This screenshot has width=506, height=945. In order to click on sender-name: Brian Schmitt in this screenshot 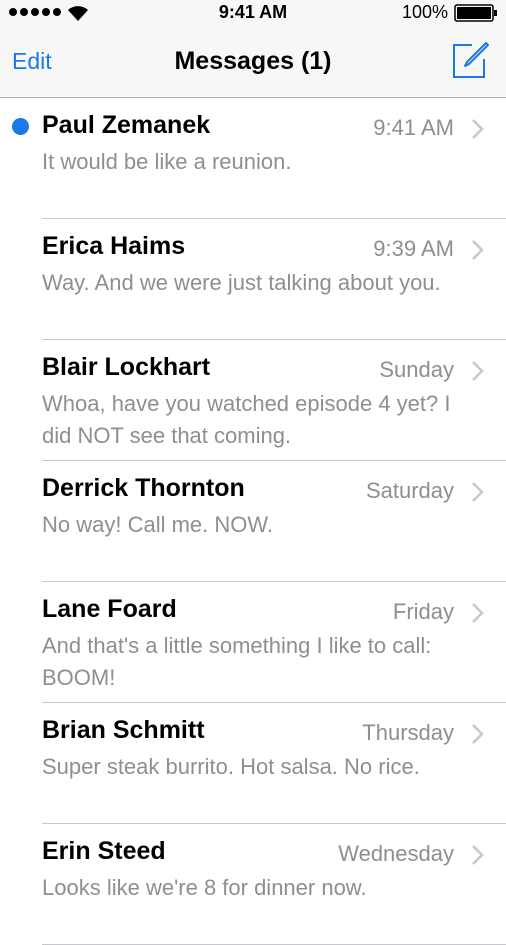, I will do `click(123, 730)`.